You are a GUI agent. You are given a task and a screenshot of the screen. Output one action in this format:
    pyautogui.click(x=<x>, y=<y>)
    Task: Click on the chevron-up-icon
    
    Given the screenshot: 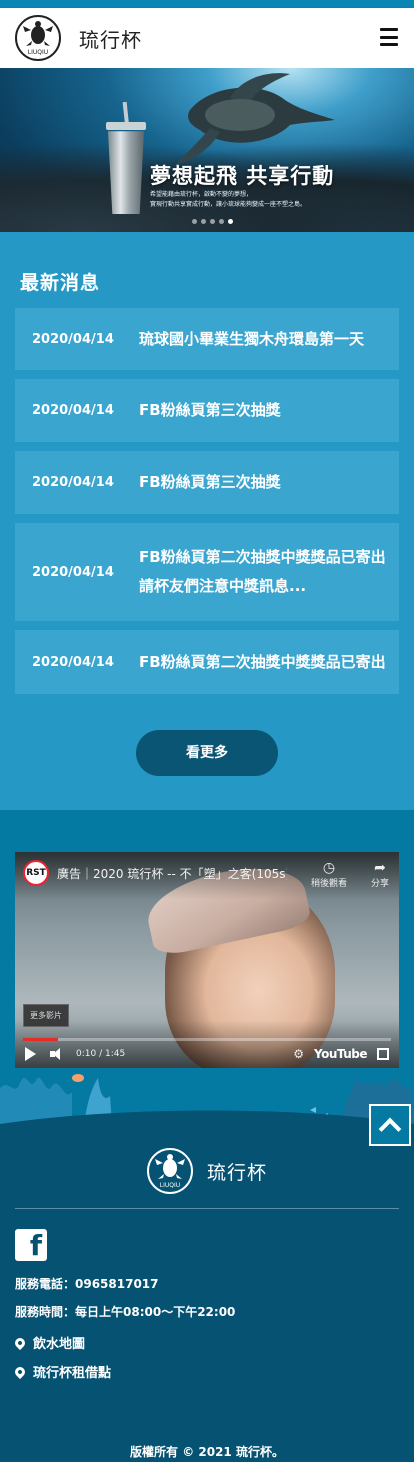 What is the action you would take?
    pyautogui.click(x=390, y=1129)
    